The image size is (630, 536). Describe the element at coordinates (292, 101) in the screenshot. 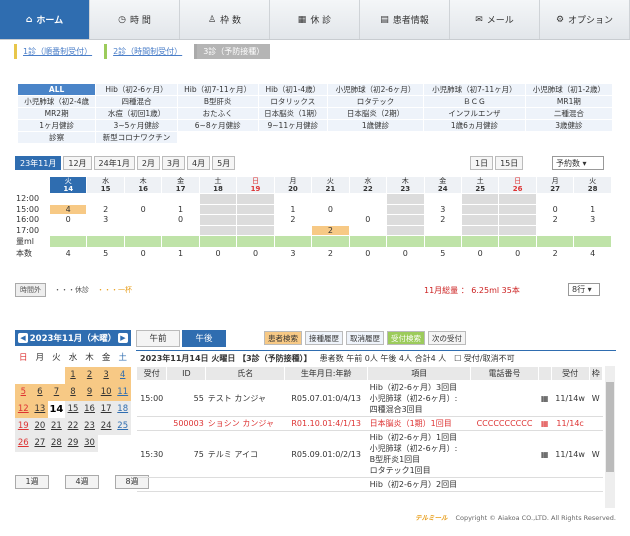

I see `vaccine-filter-1-3: ロタリックス` at that location.